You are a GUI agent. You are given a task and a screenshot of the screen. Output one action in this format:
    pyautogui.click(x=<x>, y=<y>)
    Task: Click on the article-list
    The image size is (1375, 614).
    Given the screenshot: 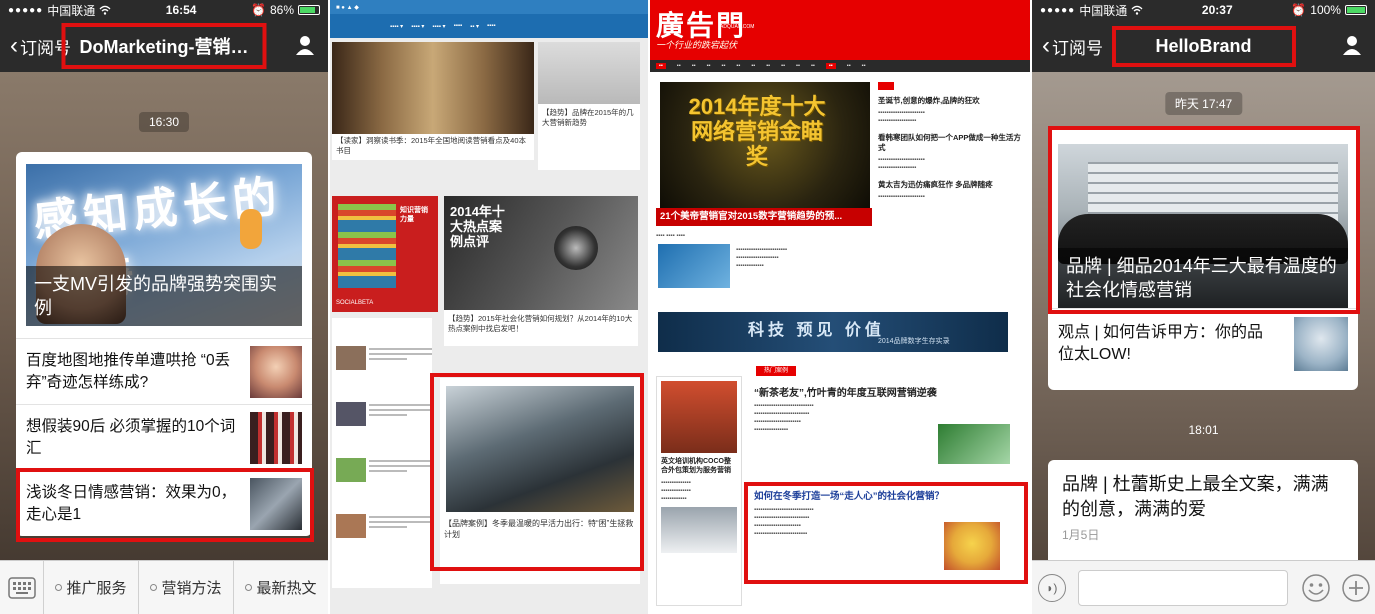 What is the action you would take?
    pyautogui.click(x=382, y=453)
    